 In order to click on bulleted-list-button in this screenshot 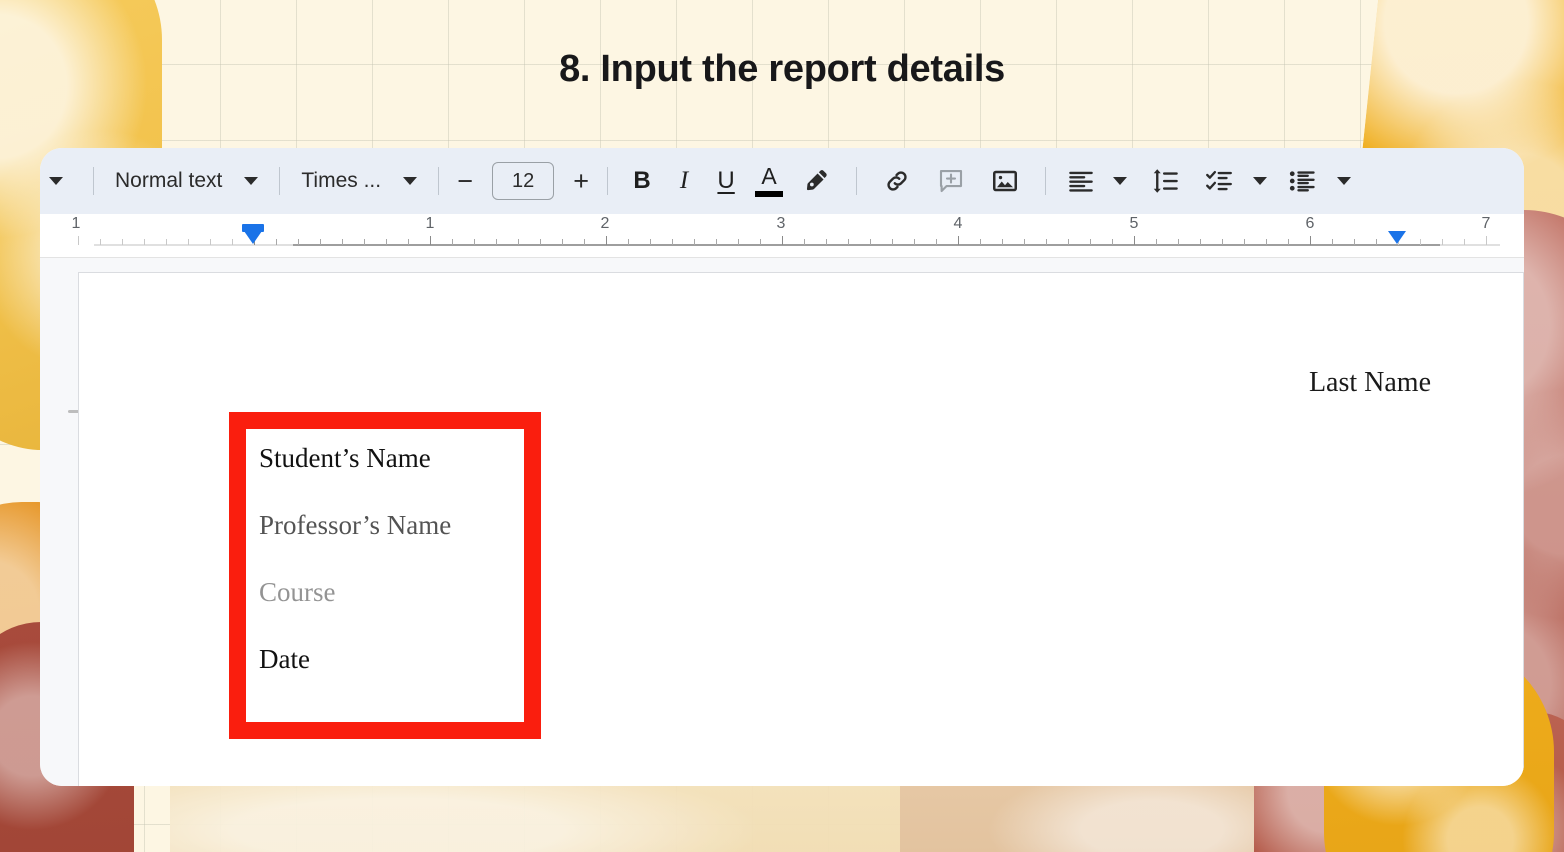, I will do `click(1302, 181)`.